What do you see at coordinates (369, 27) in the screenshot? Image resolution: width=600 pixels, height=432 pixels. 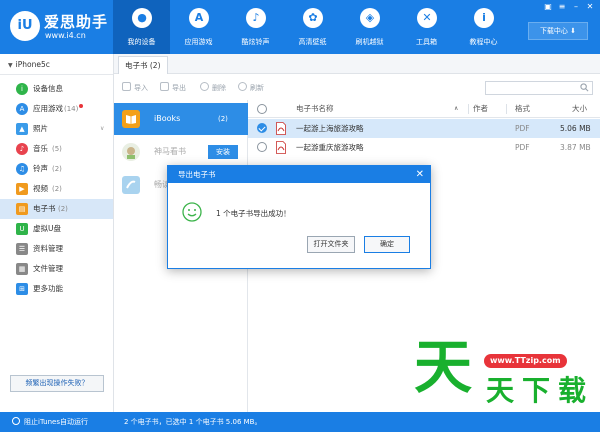 I see `nav-flash-jailbreak: ◈ 刷机越狱` at bounding box center [369, 27].